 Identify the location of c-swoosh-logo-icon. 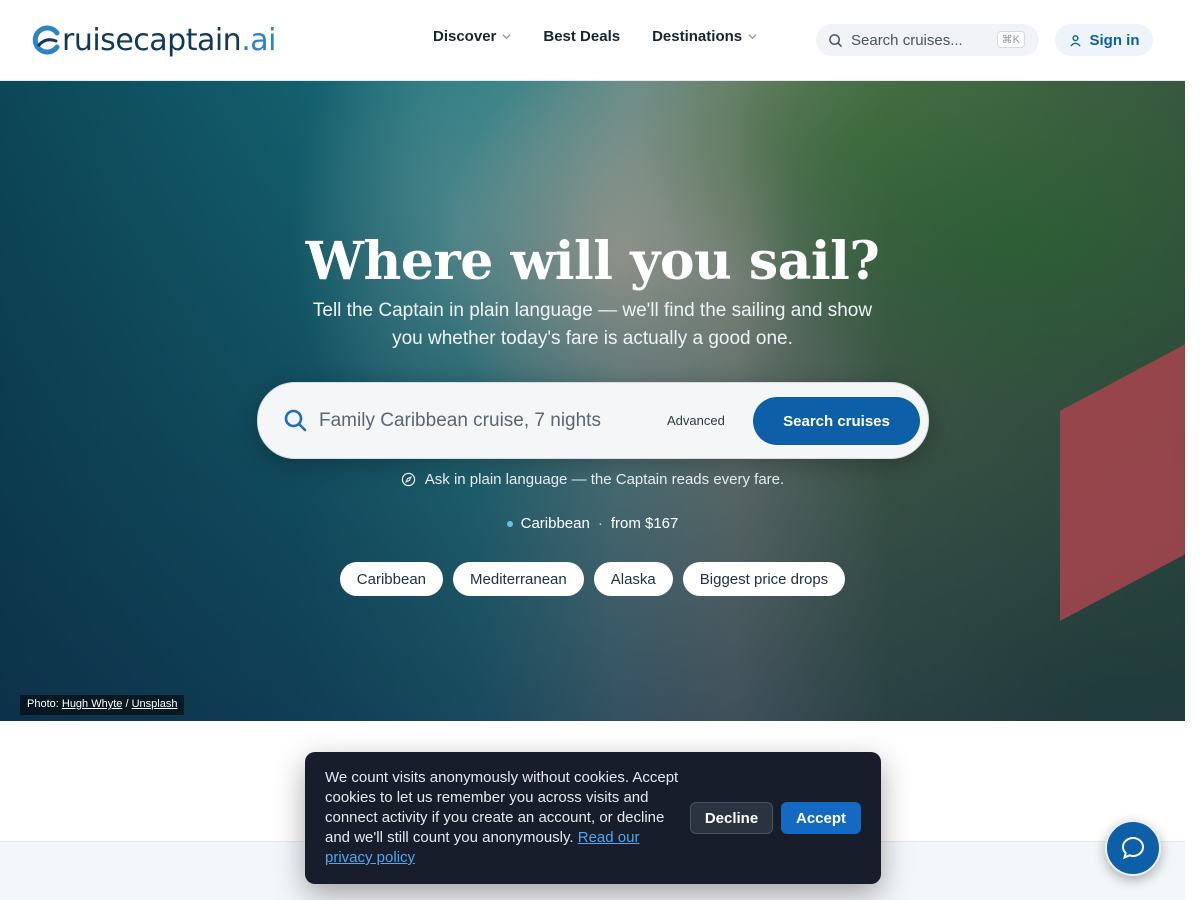
(46, 40).